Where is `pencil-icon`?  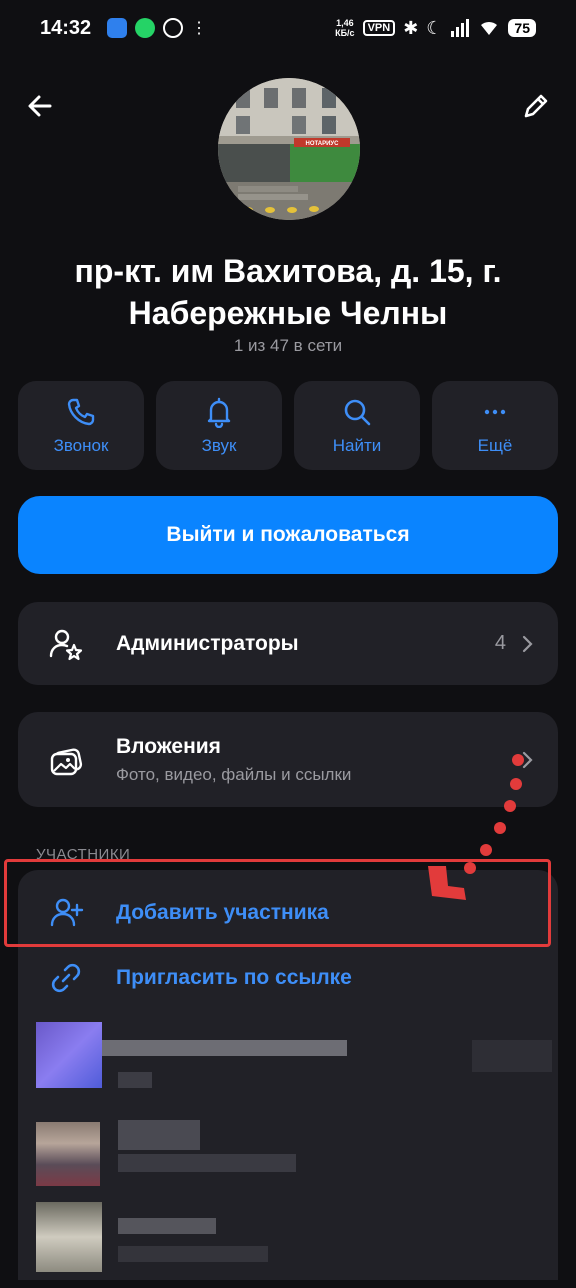
pencil-icon is located at coordinates (536, 106).